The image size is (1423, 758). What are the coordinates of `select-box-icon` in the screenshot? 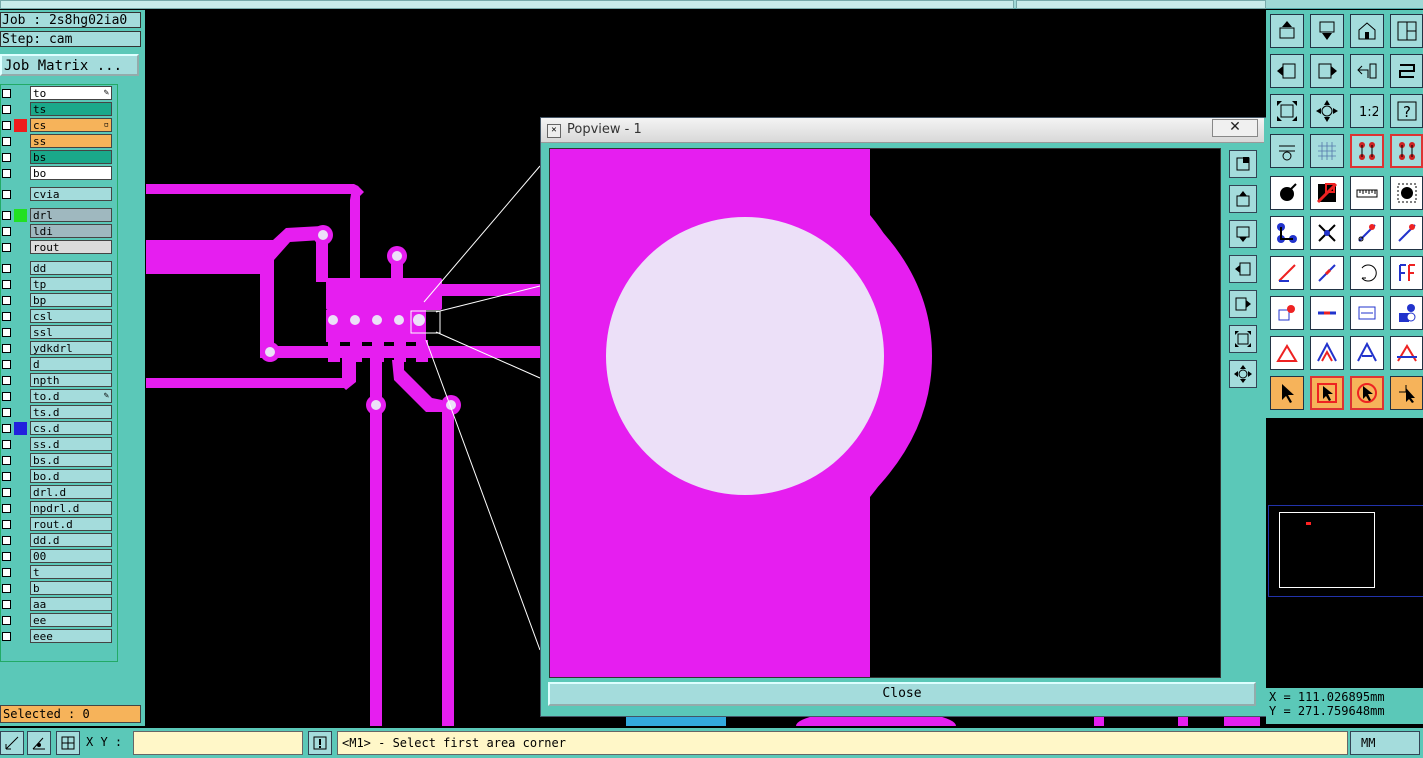 It's located at (1327, 393).